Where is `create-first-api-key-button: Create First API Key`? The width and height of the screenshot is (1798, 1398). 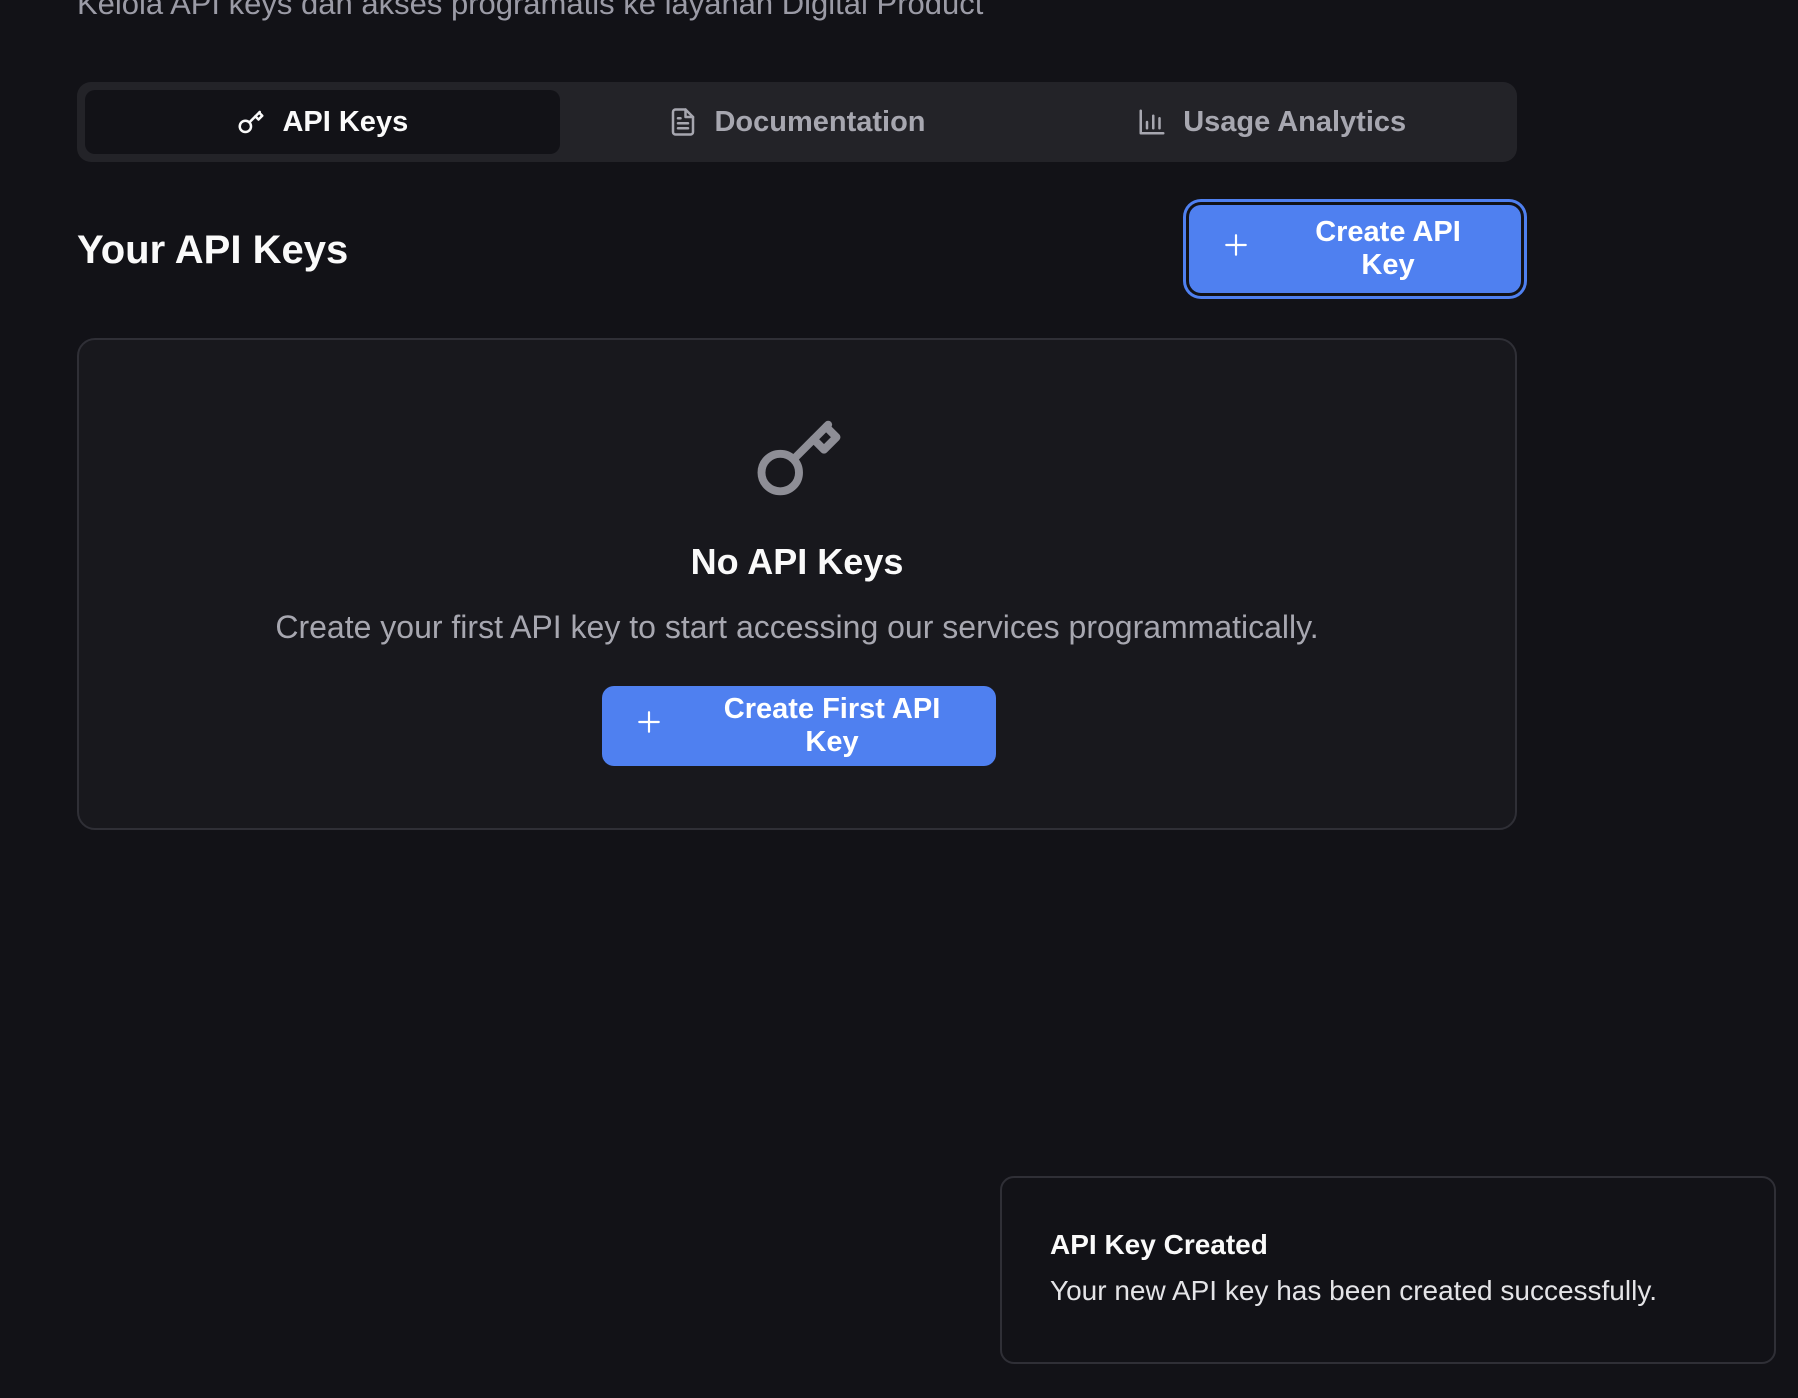 create-first-api-key-button: Create First API Key is located at coordinates (799, 726).